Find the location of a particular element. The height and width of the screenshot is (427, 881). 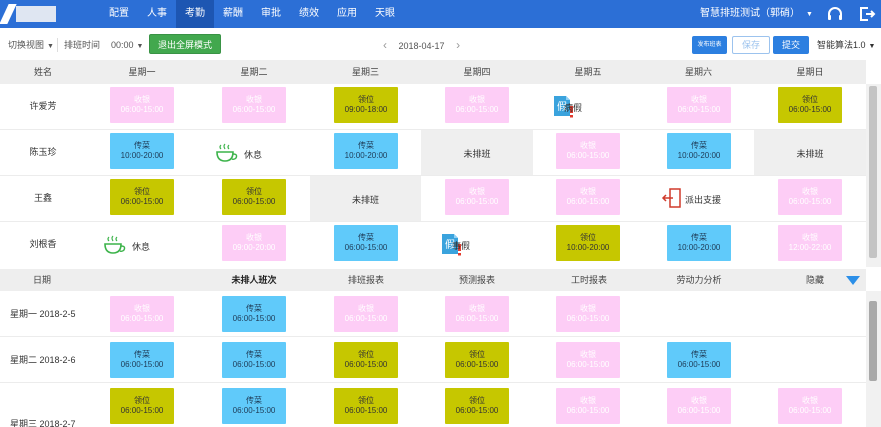

shift-block: 收银 09:00-20:00 is located at coordinates (254, 243).